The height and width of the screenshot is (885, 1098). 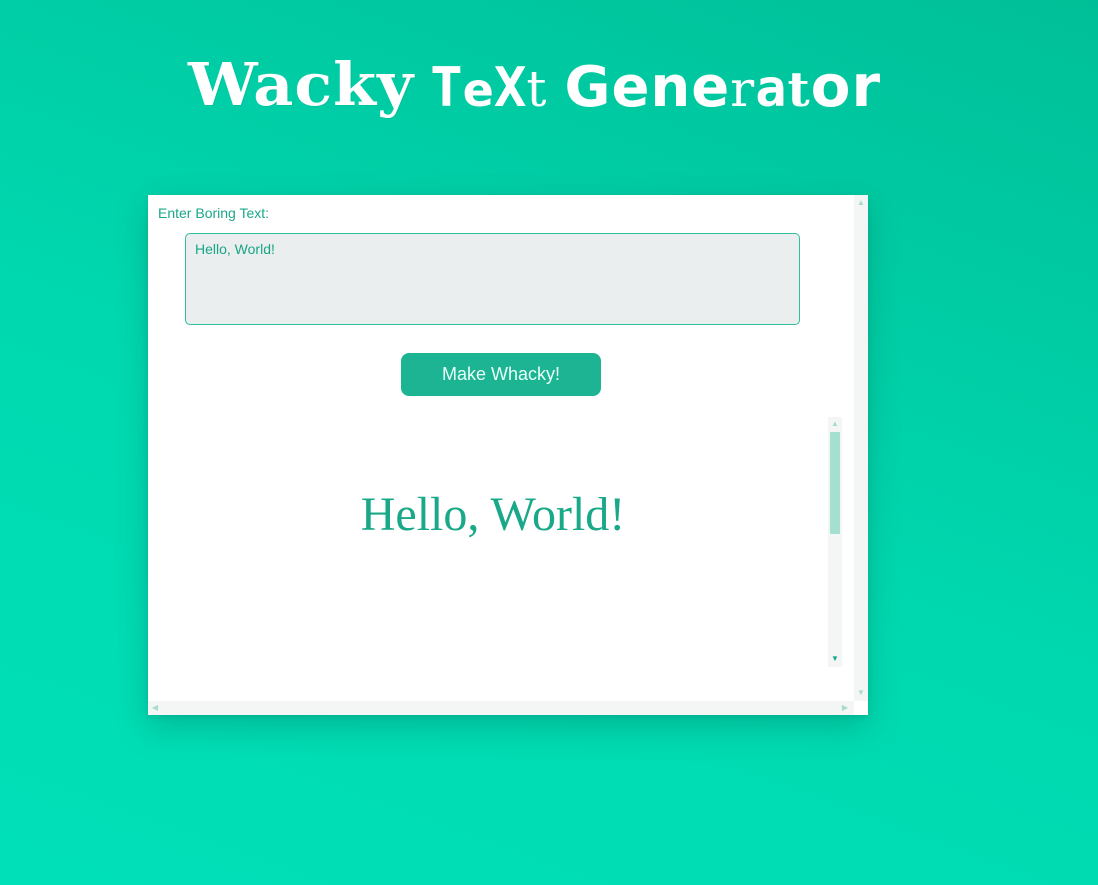 I want to click on output-scroll-thumb, so click(x=835, y=483).